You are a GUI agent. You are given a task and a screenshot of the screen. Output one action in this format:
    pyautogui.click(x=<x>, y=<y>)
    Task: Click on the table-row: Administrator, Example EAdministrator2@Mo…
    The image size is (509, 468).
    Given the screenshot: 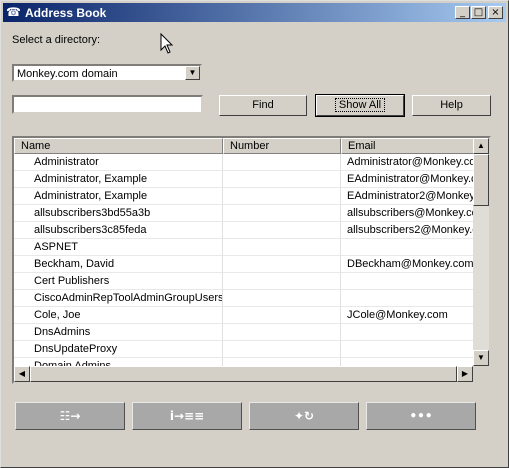 What is the action you would take?
    pyautogui.click(x=243, y=196)
    